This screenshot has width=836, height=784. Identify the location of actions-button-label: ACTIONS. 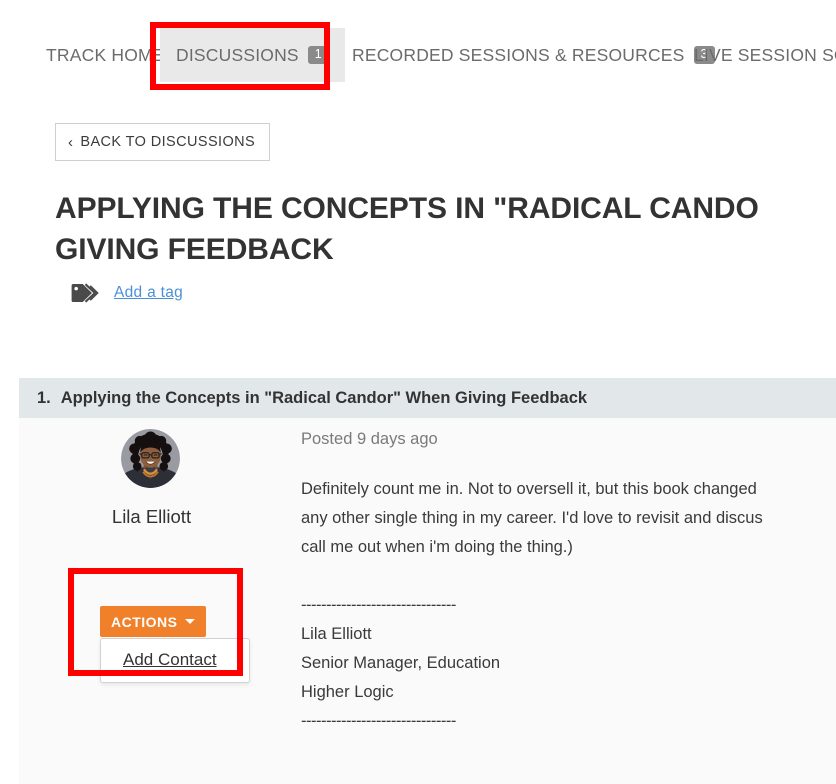
(144, 621).